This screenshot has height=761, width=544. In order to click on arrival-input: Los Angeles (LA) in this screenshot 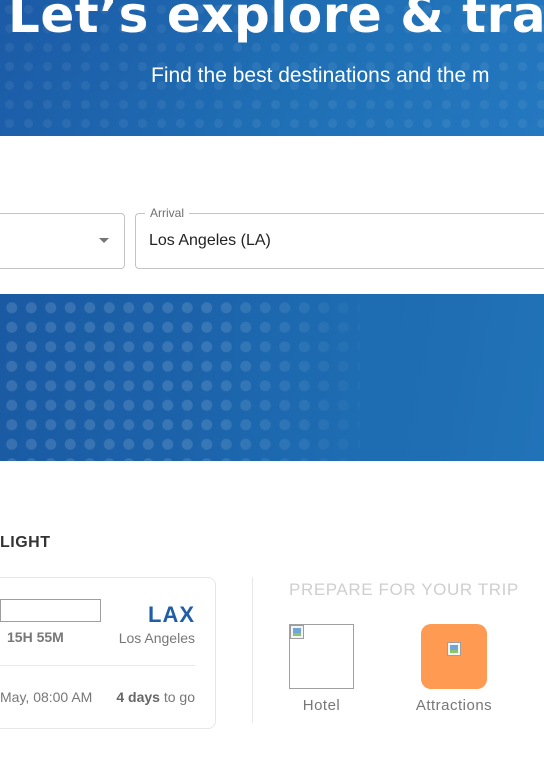, I will do `click(210, 241)`.